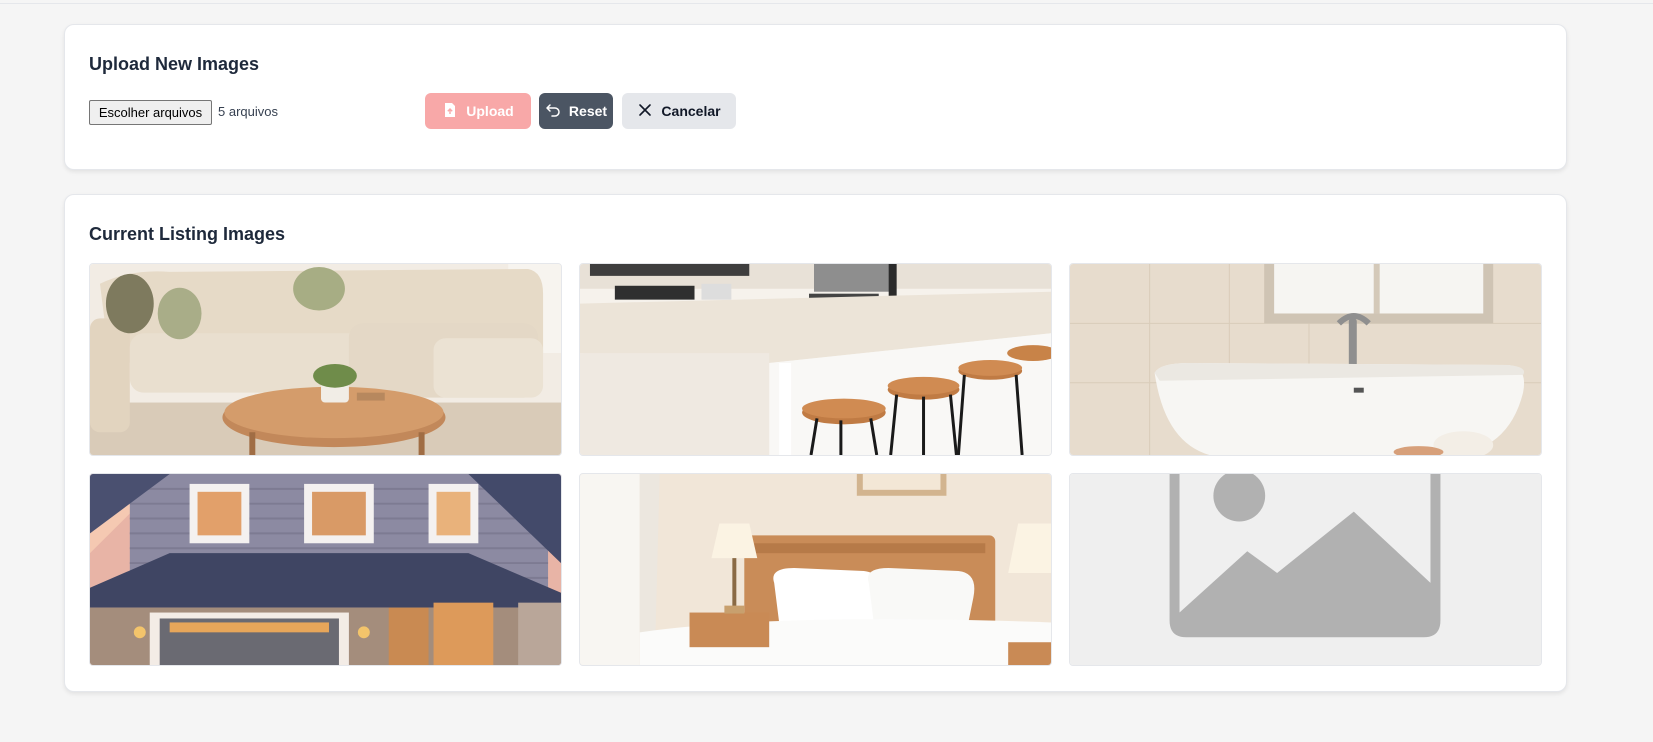  What do you see at coordinates (645, 111) in the screenshot?
I see `close-icon` at bounding box center [645, 111].